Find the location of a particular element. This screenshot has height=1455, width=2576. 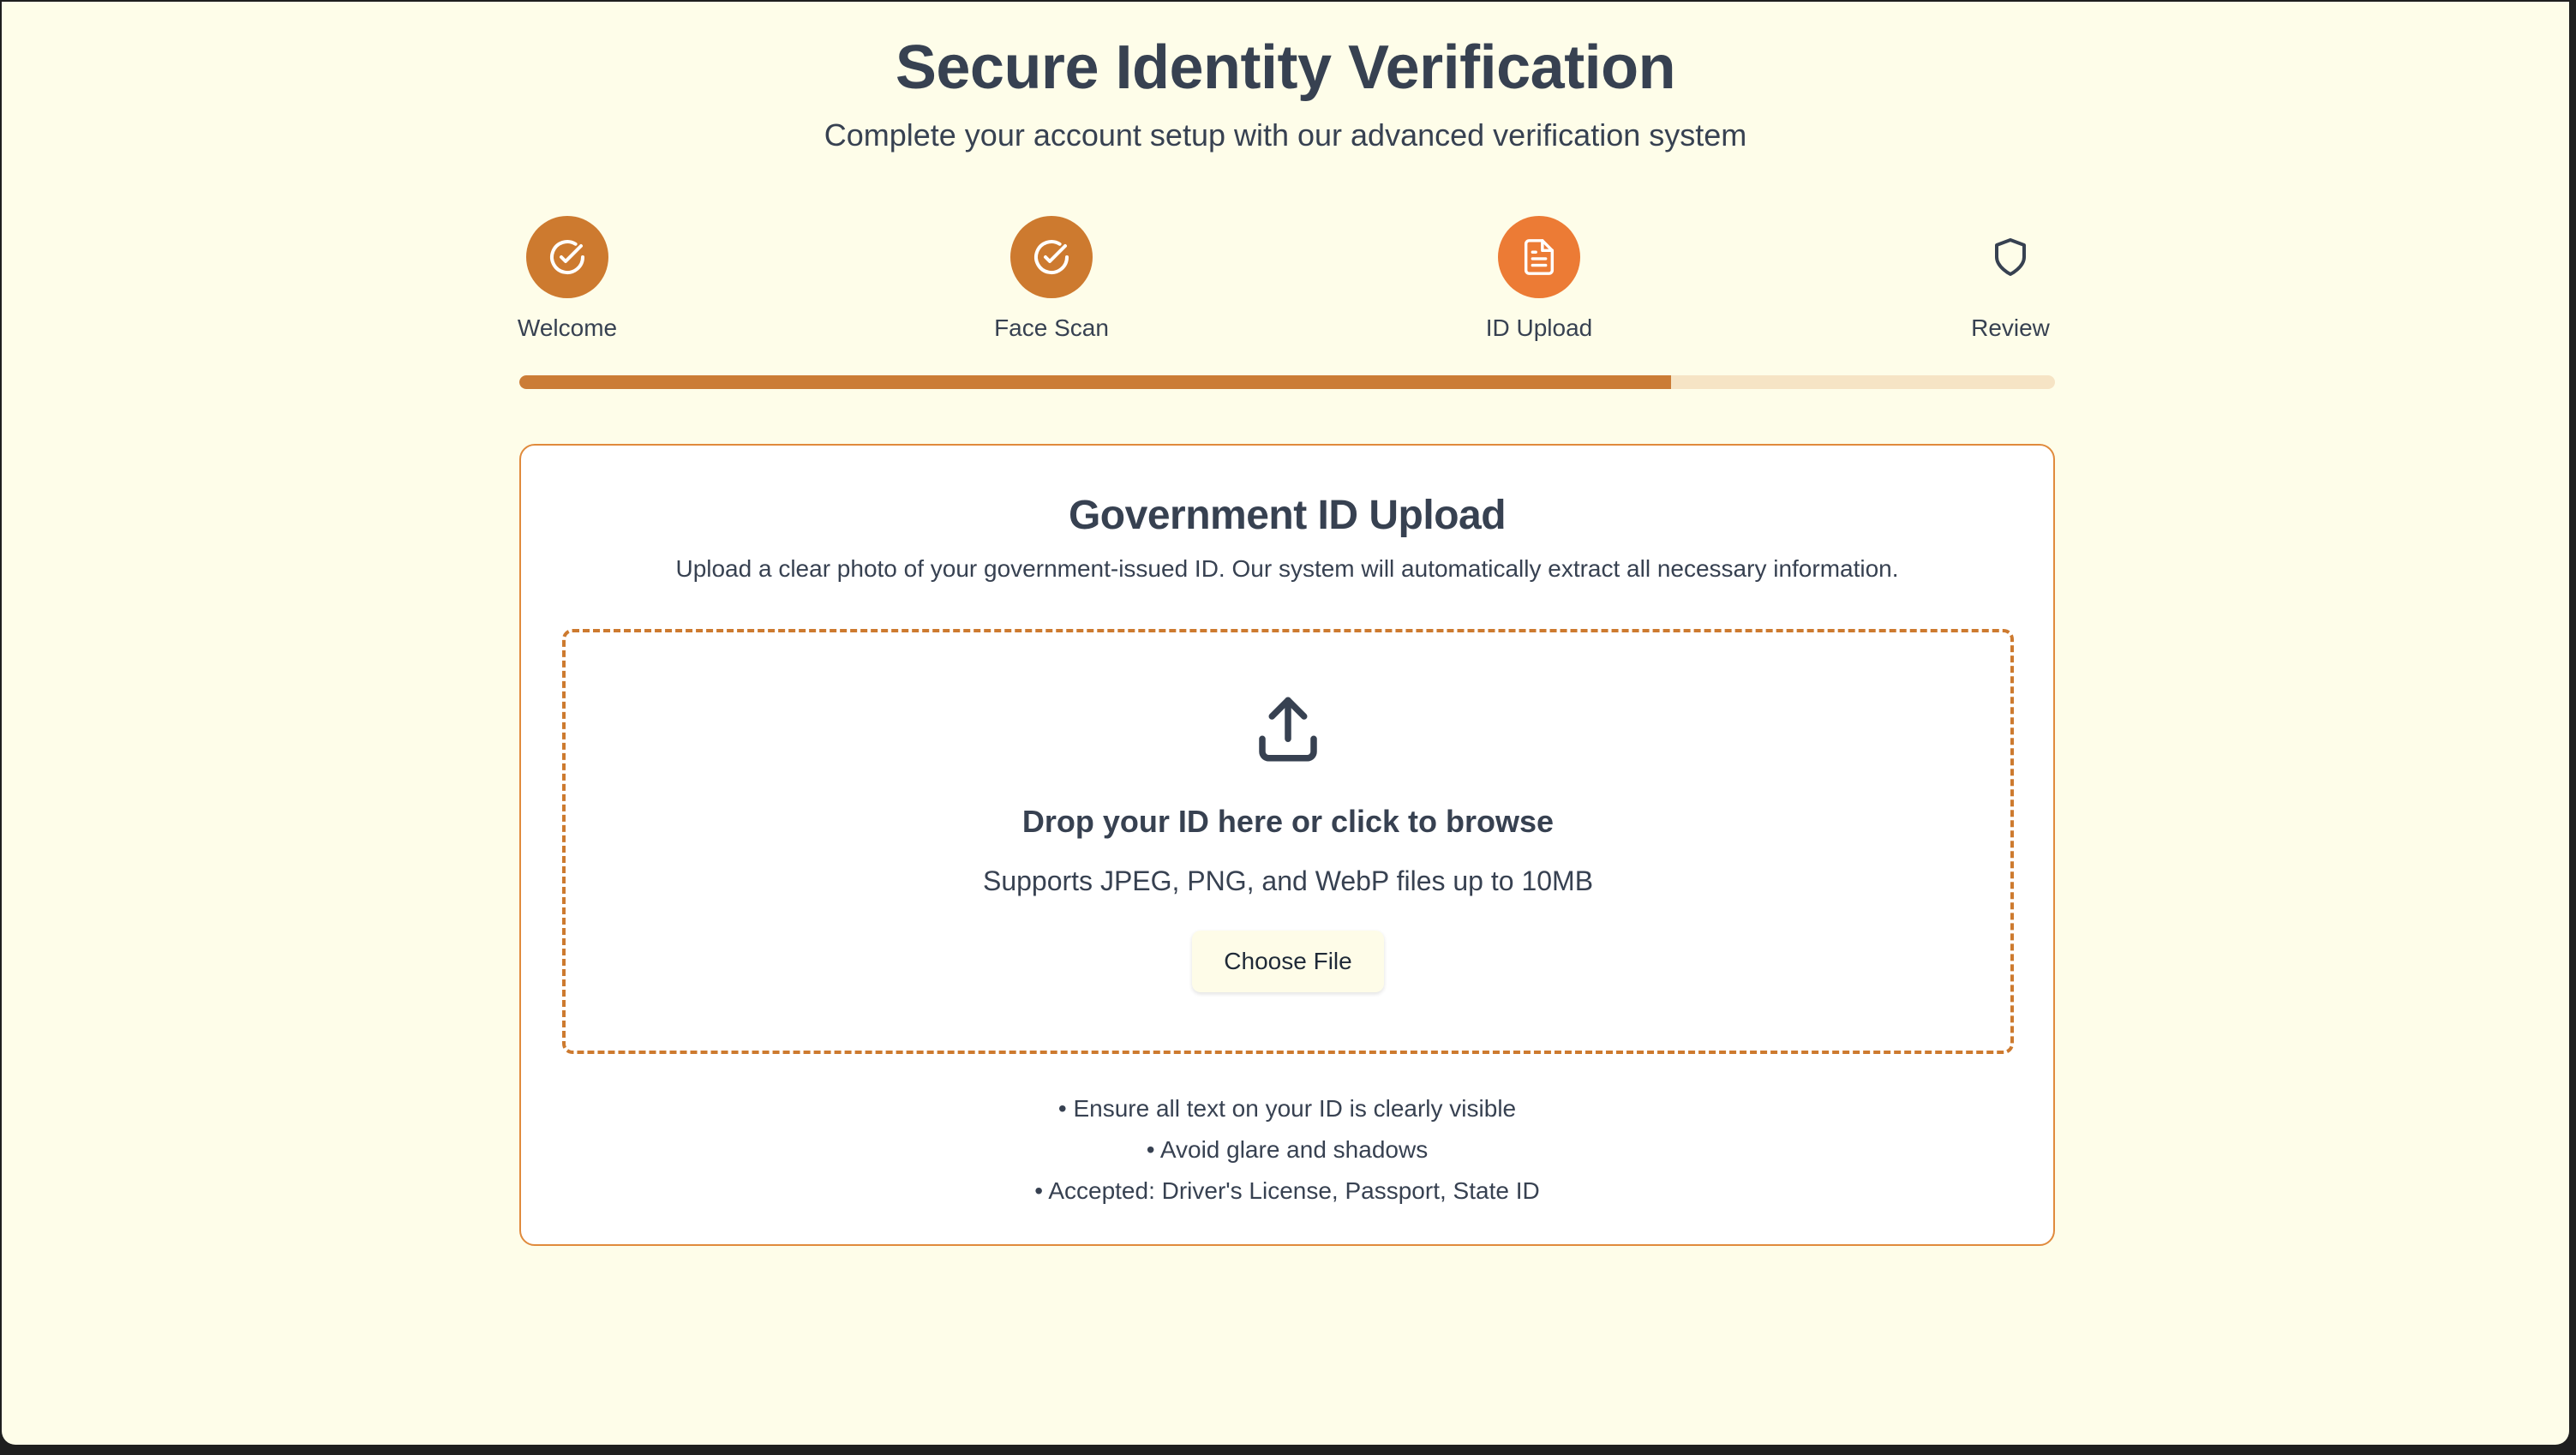

choose-file-button: Choose File is located at coordinates (1288, 962).